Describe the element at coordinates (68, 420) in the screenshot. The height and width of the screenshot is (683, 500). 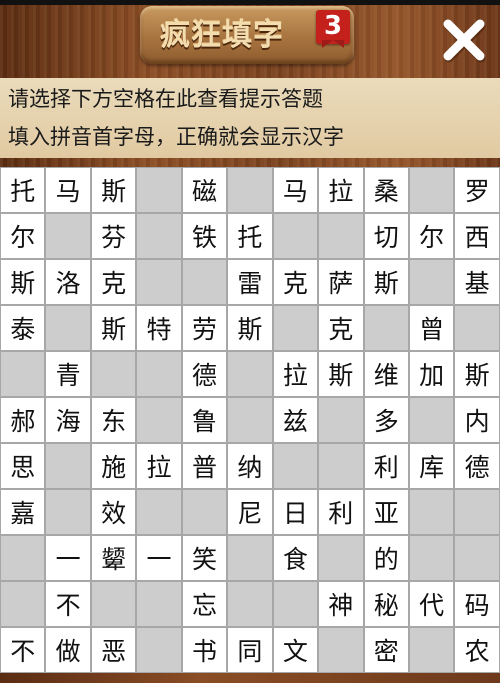
I see `grid-cell: 海` at that location.